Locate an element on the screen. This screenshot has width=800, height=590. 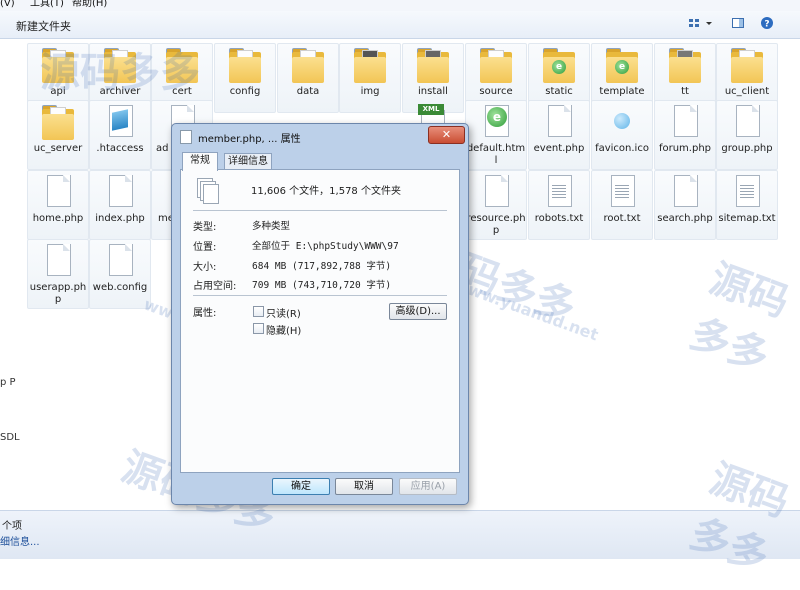
file-item: .htaccess is located at coordinates (120, 135).